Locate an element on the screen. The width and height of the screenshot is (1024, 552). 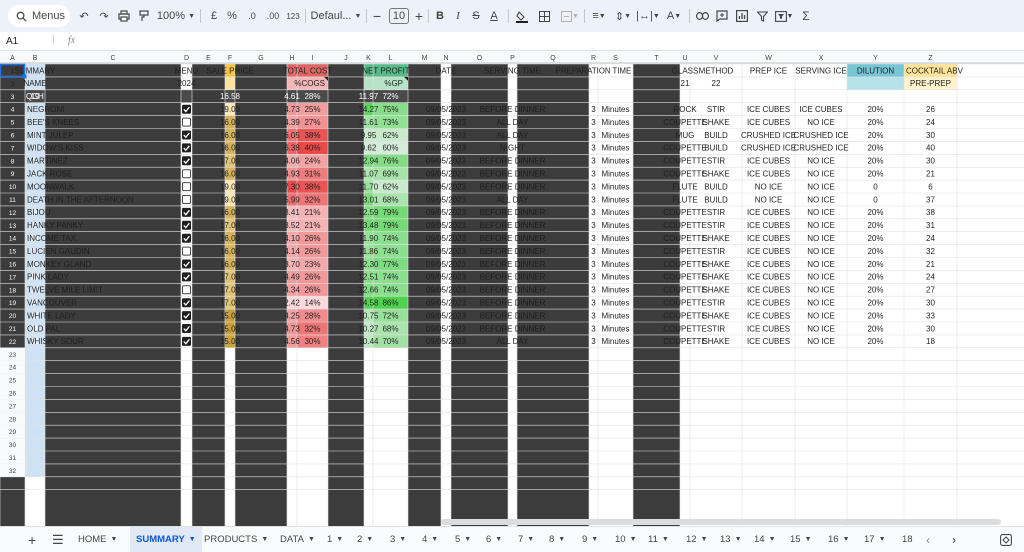
sheet-tab-3: 3 ▼ is located at coordinates (398, 539).